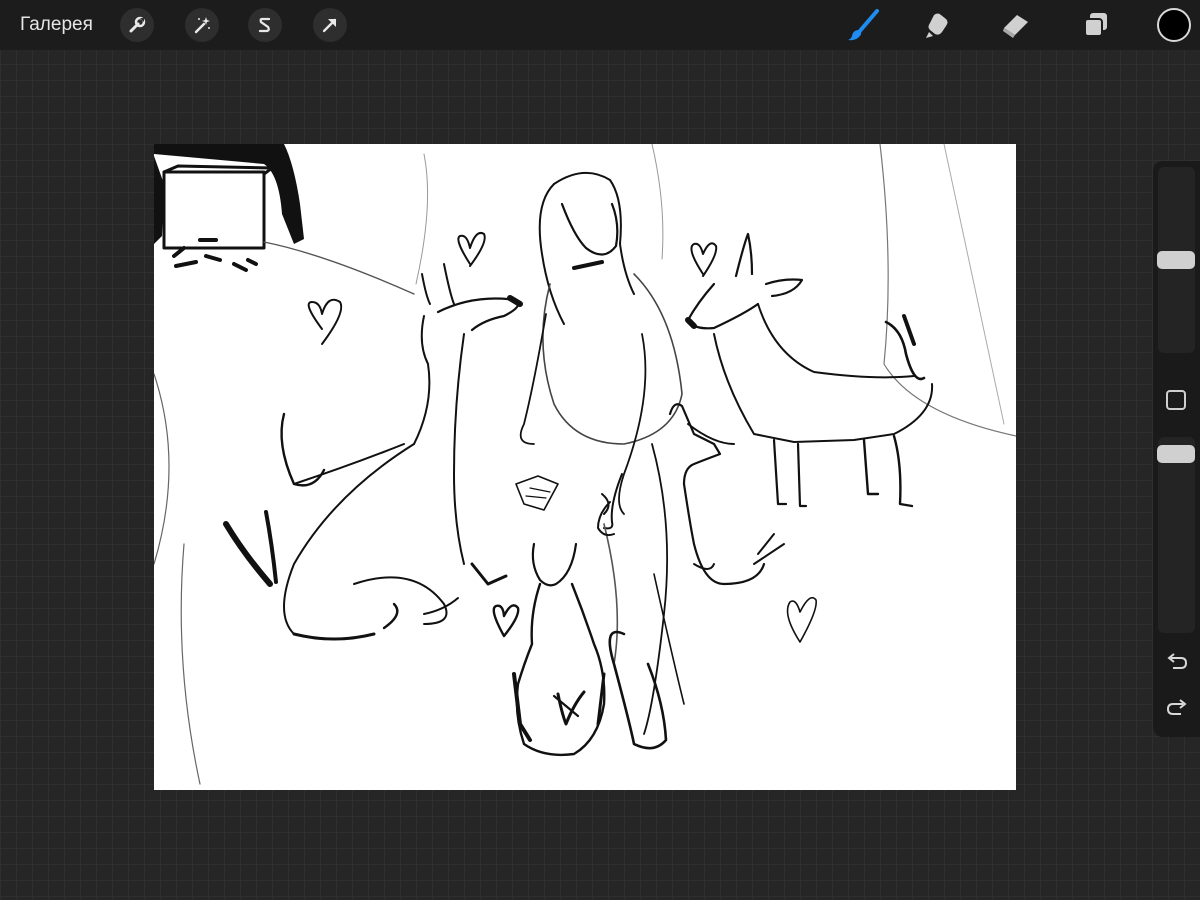 This screenshot has height=900, width=1200. I want to click on brush-size-handle, so click(1176, 260).